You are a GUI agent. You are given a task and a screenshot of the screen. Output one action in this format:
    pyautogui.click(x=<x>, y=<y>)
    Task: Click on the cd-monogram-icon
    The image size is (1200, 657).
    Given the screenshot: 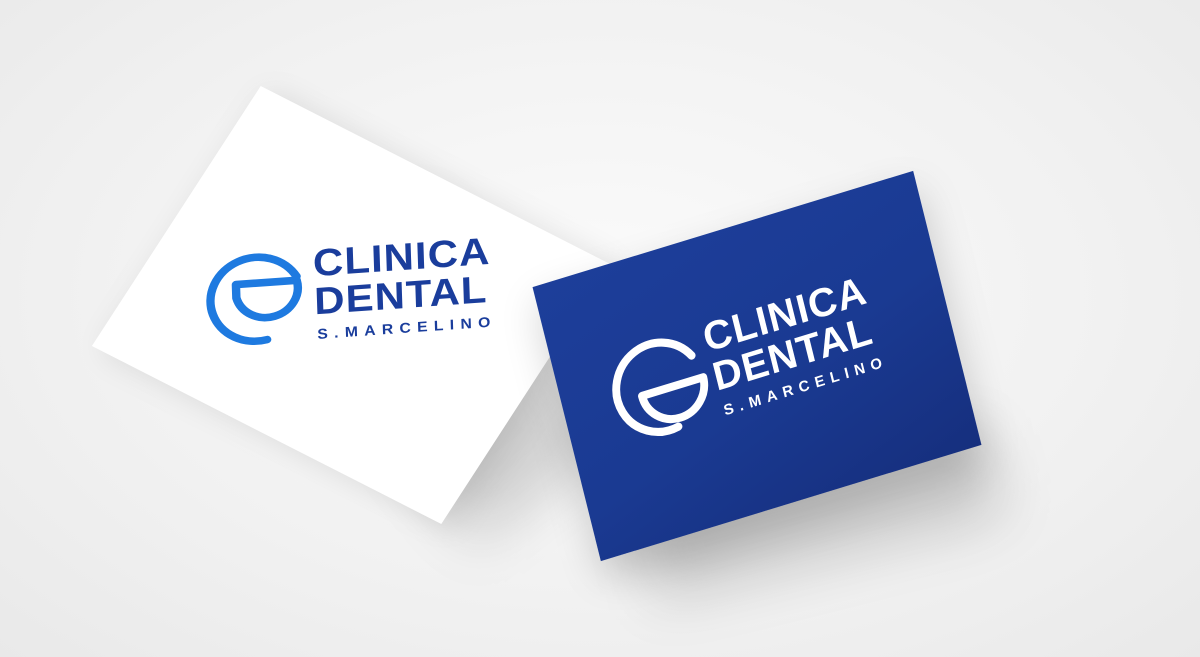 What is the action you would take?
    pyautogui.click(x=254, y=299)
    